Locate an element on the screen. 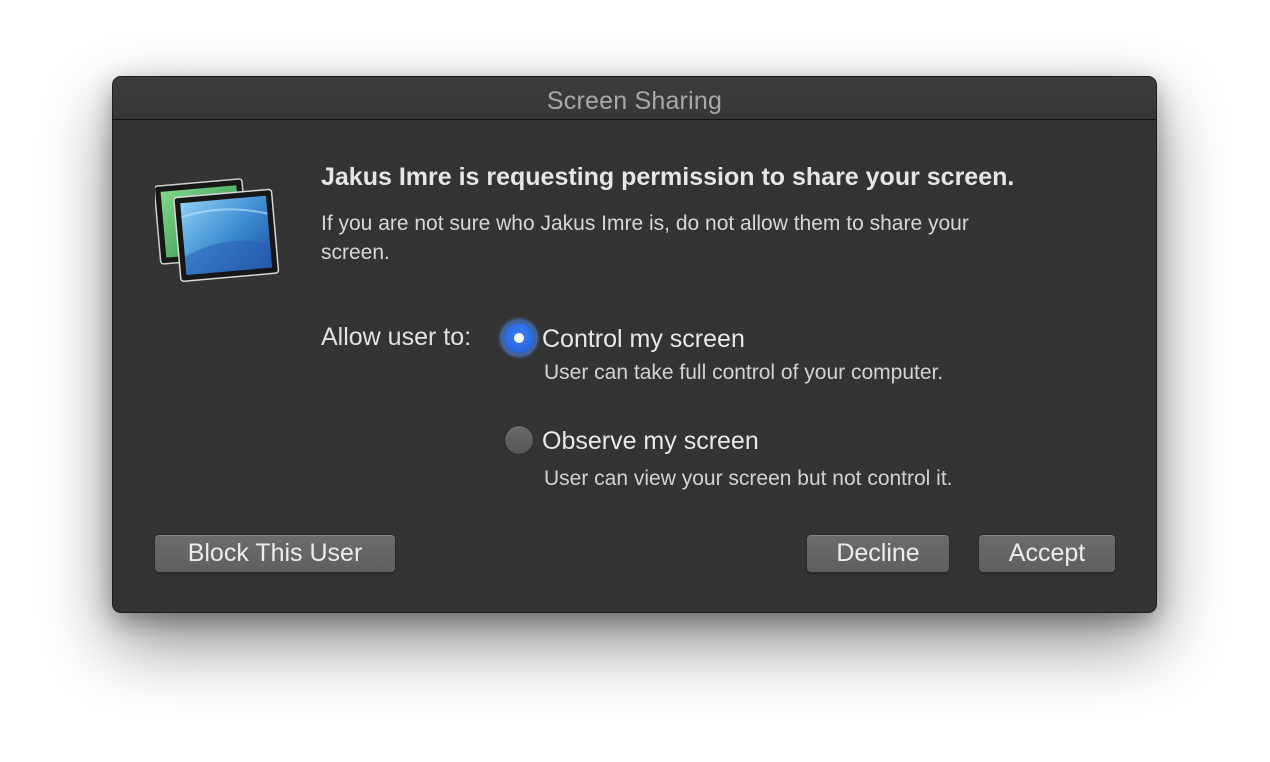  window-title: Screen Sharing is located at coordinates (634, 101).